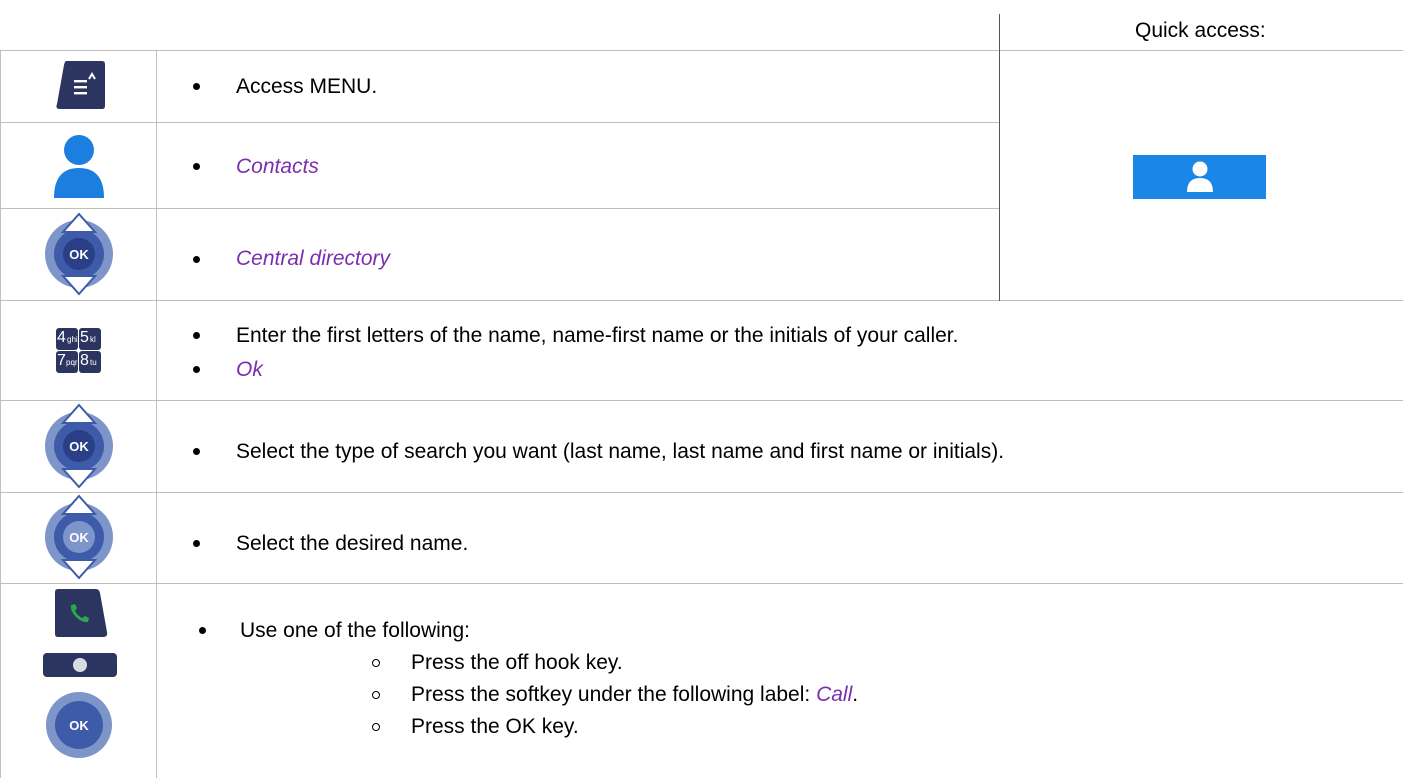 The width and height of the screenshot is (1403, 778). What do you see at coordinates (80, 85) in the screenshot?
I see `menu-key-icon` at bounding box center [80, 85].